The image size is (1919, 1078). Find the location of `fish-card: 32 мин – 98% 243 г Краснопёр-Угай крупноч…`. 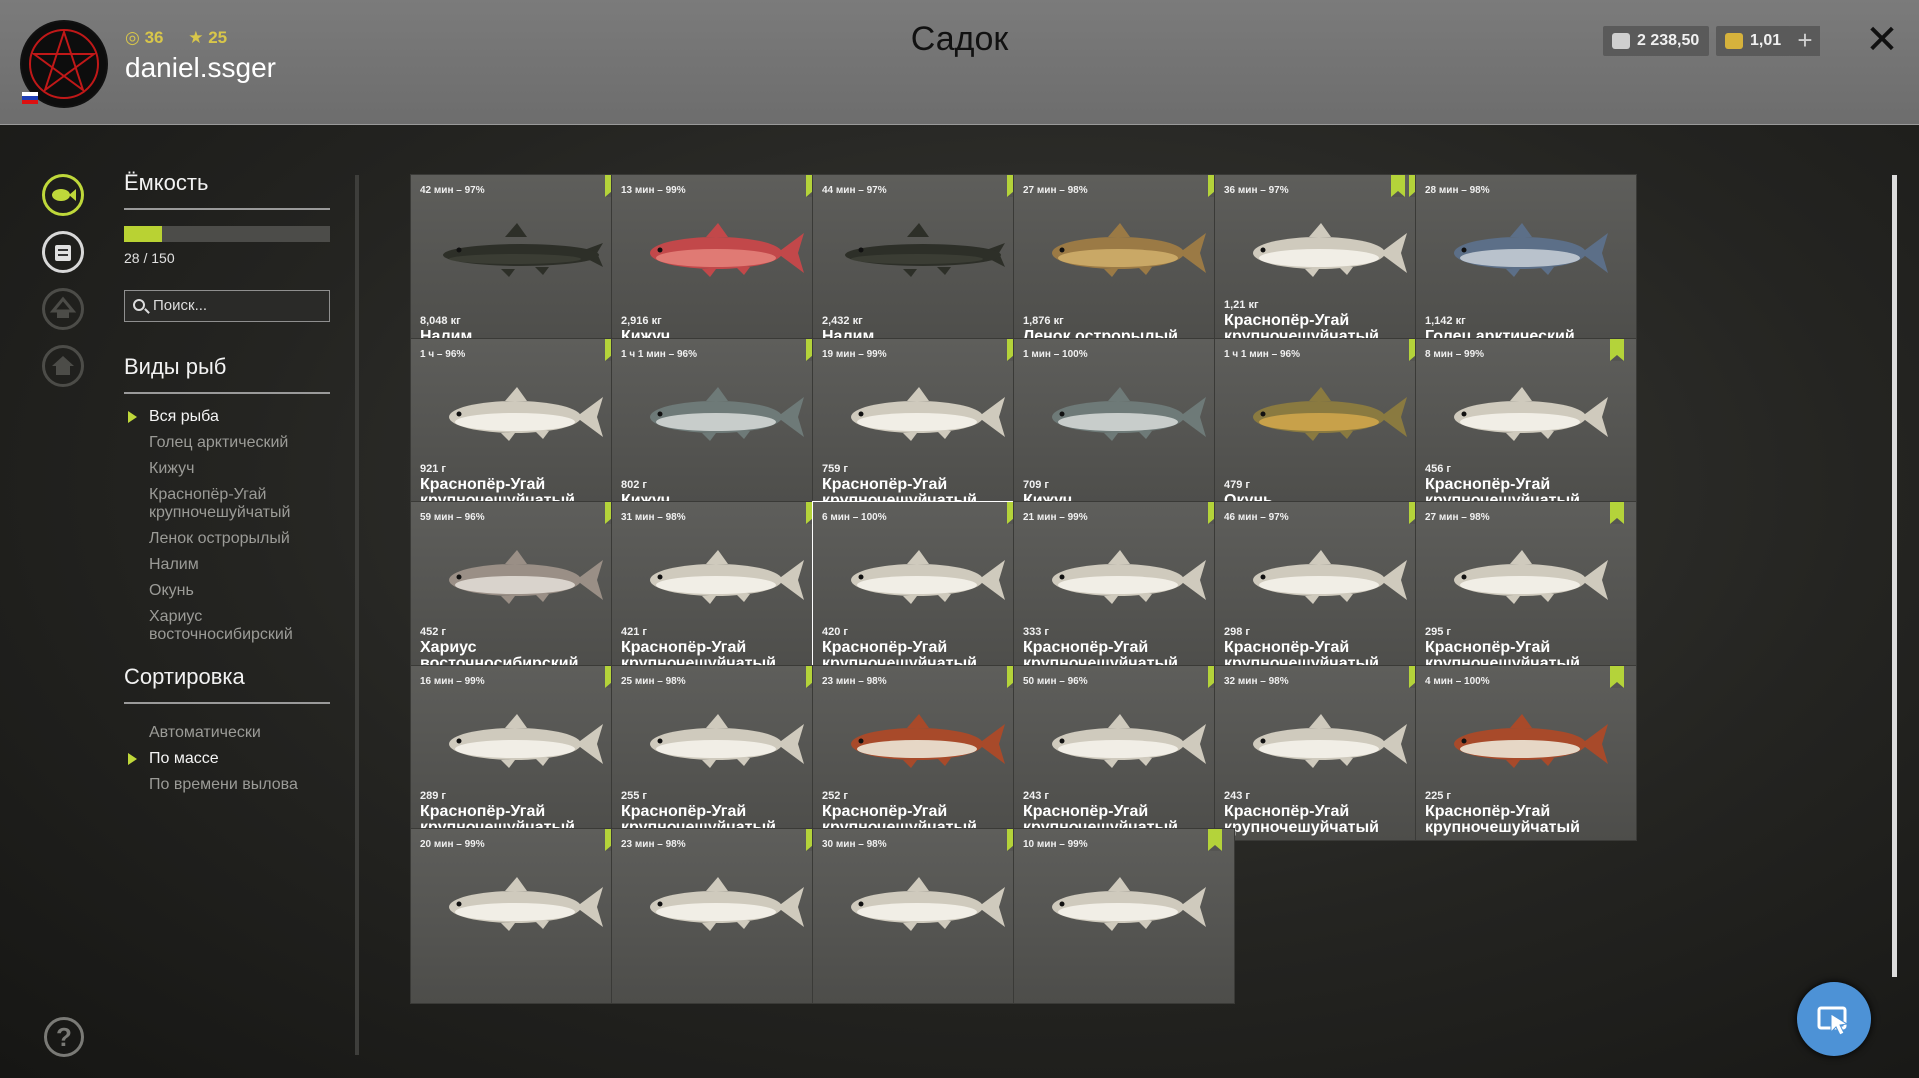

fish-card: 32 мин – 98% 243 г Краснопёр-Угай крупноч… is located at coordinates (1325, 752).